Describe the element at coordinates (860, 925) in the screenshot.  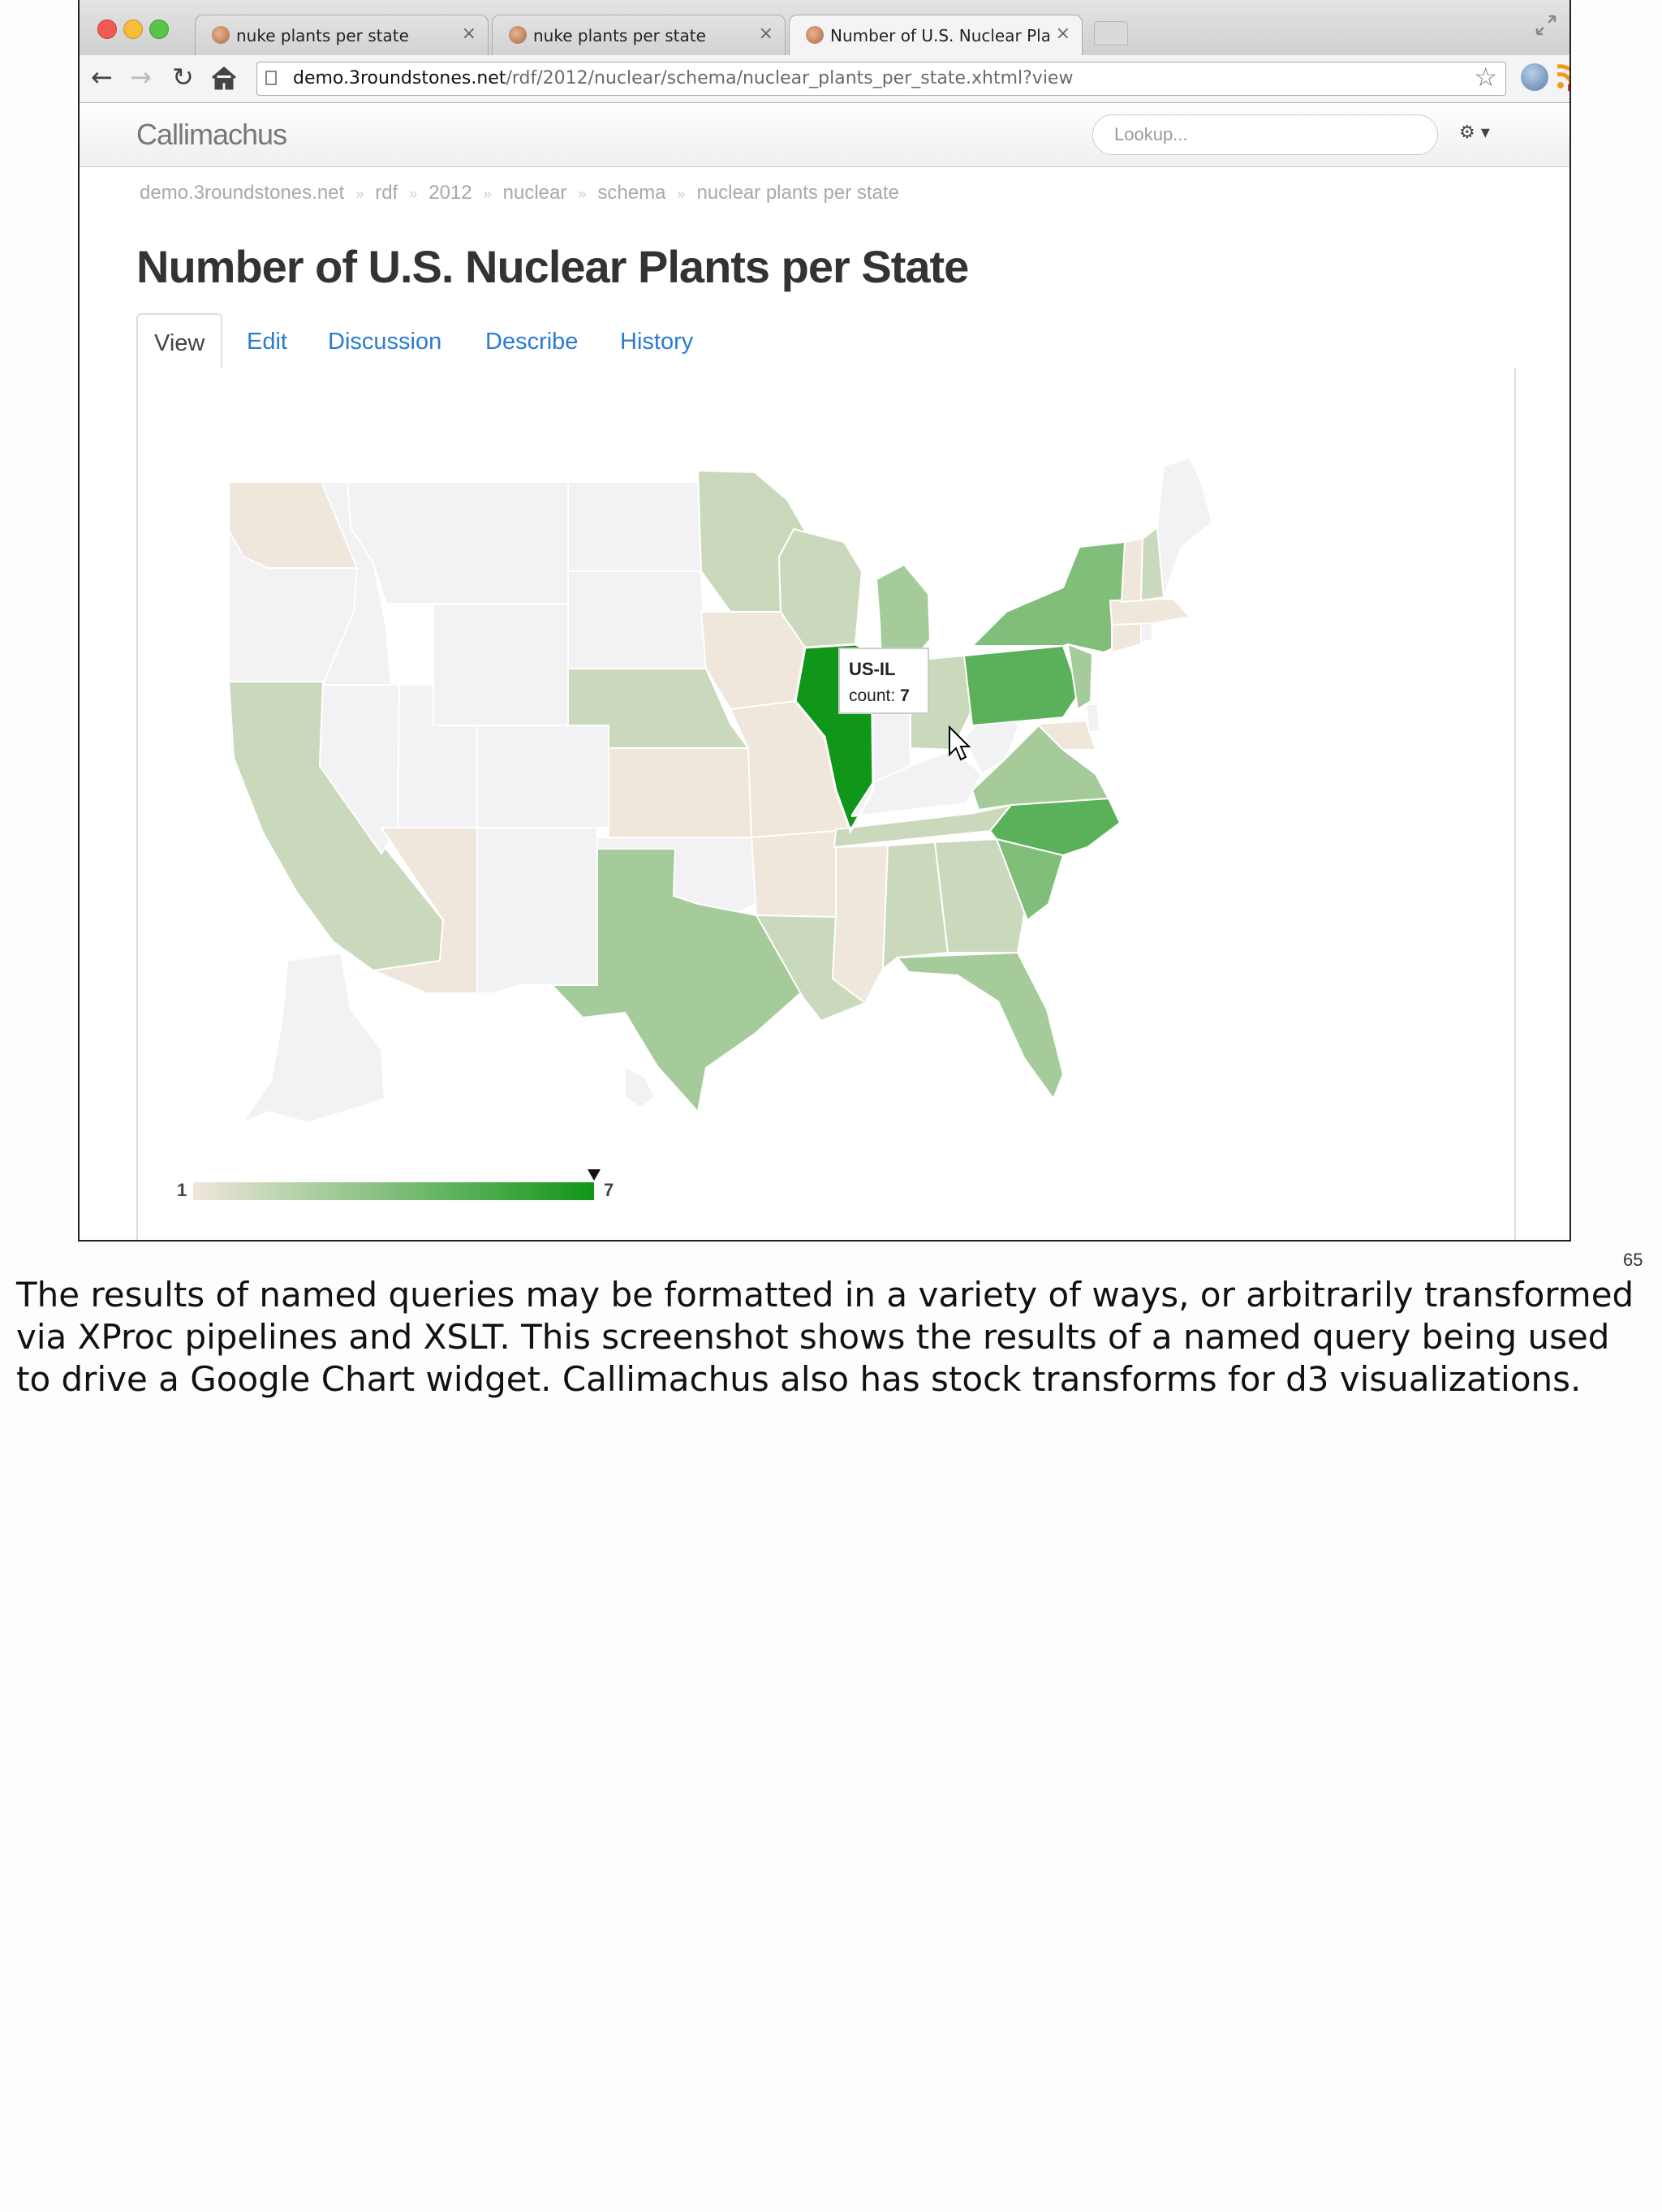
I see `state-ms` at that location.